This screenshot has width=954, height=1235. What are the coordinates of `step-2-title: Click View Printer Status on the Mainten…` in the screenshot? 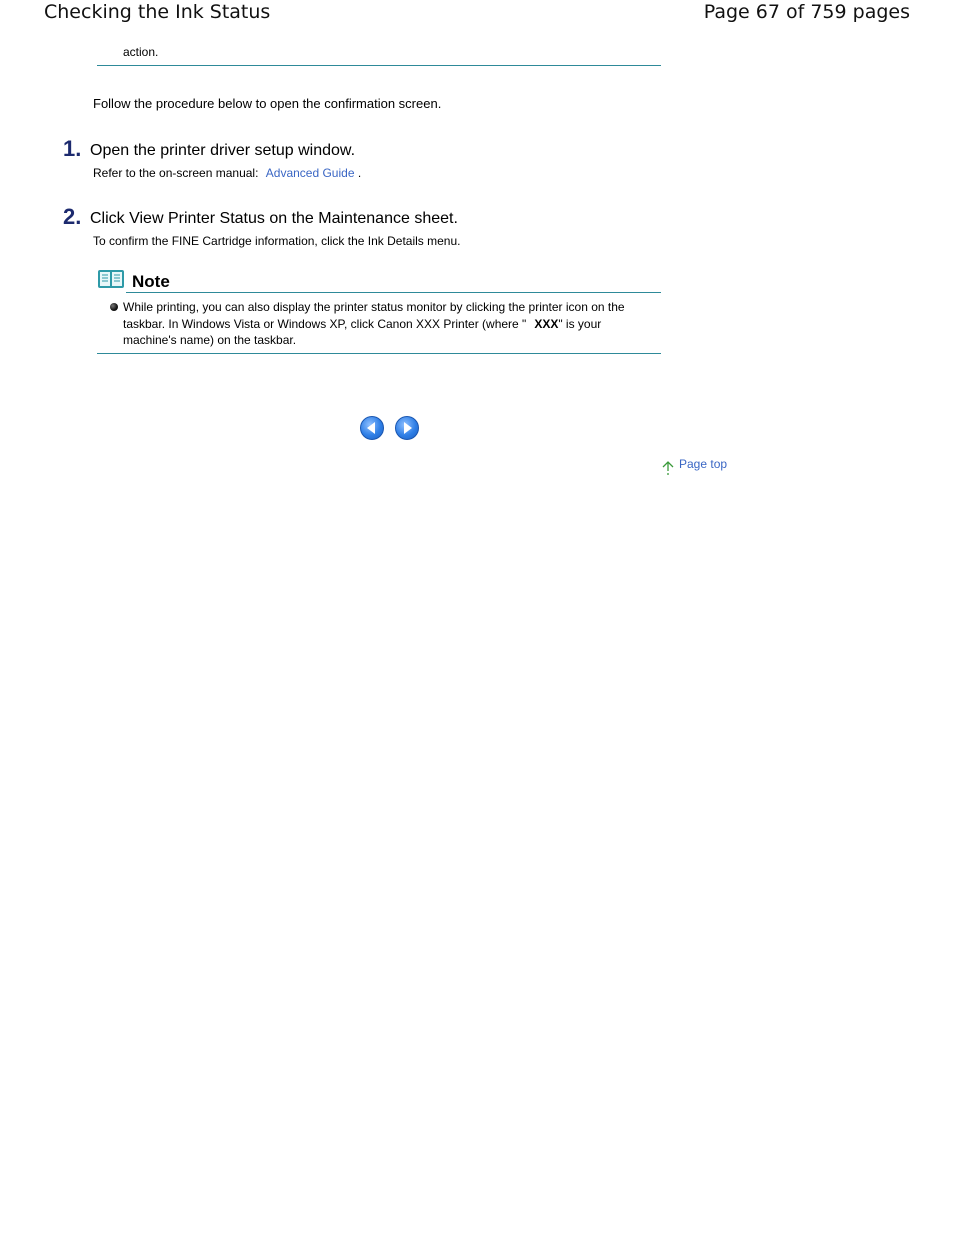 It's located at (274, 218).